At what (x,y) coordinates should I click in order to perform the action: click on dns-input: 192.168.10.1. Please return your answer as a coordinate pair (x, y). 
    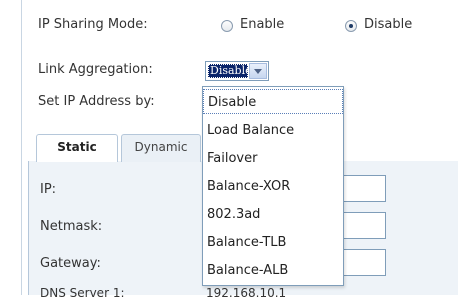
    Looking at the image, I should click on (246, 293).